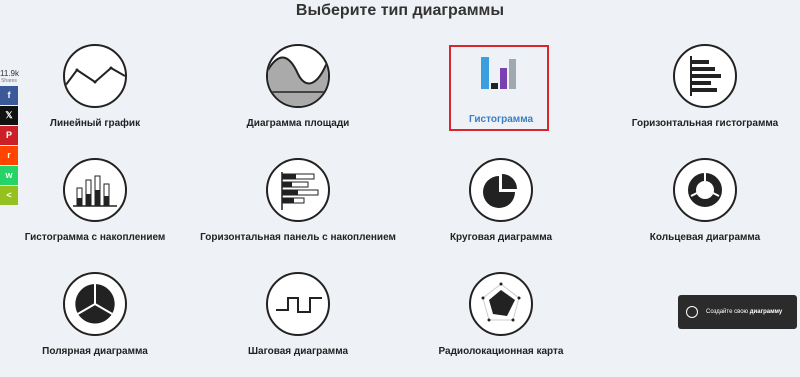  I want to click on area-chart-icon, so click(298, 76).